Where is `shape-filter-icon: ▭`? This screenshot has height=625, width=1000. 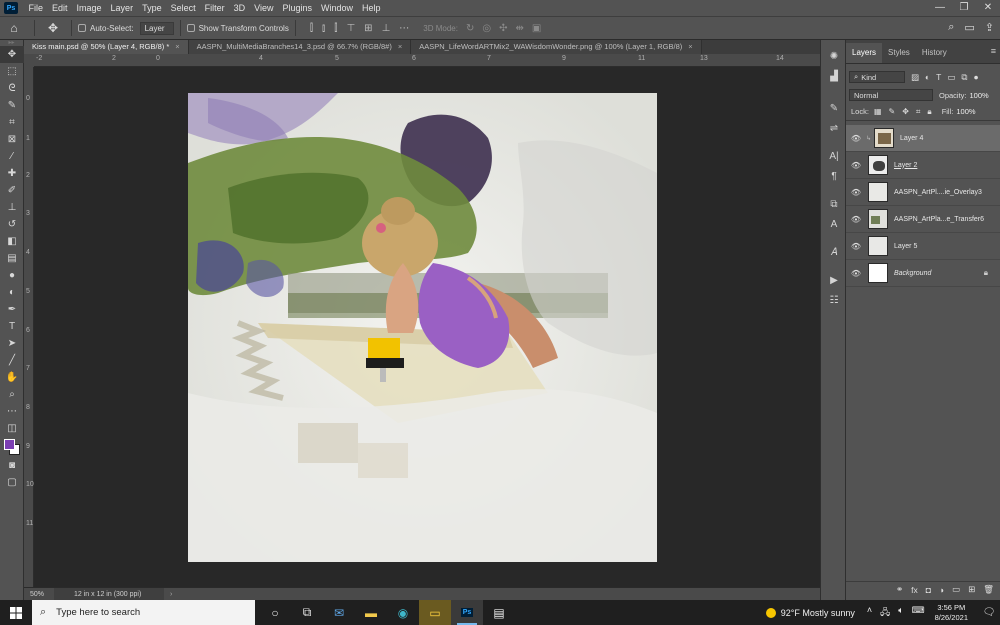 shape-filter-icon: ▭ is located at coordinates (951, 77).